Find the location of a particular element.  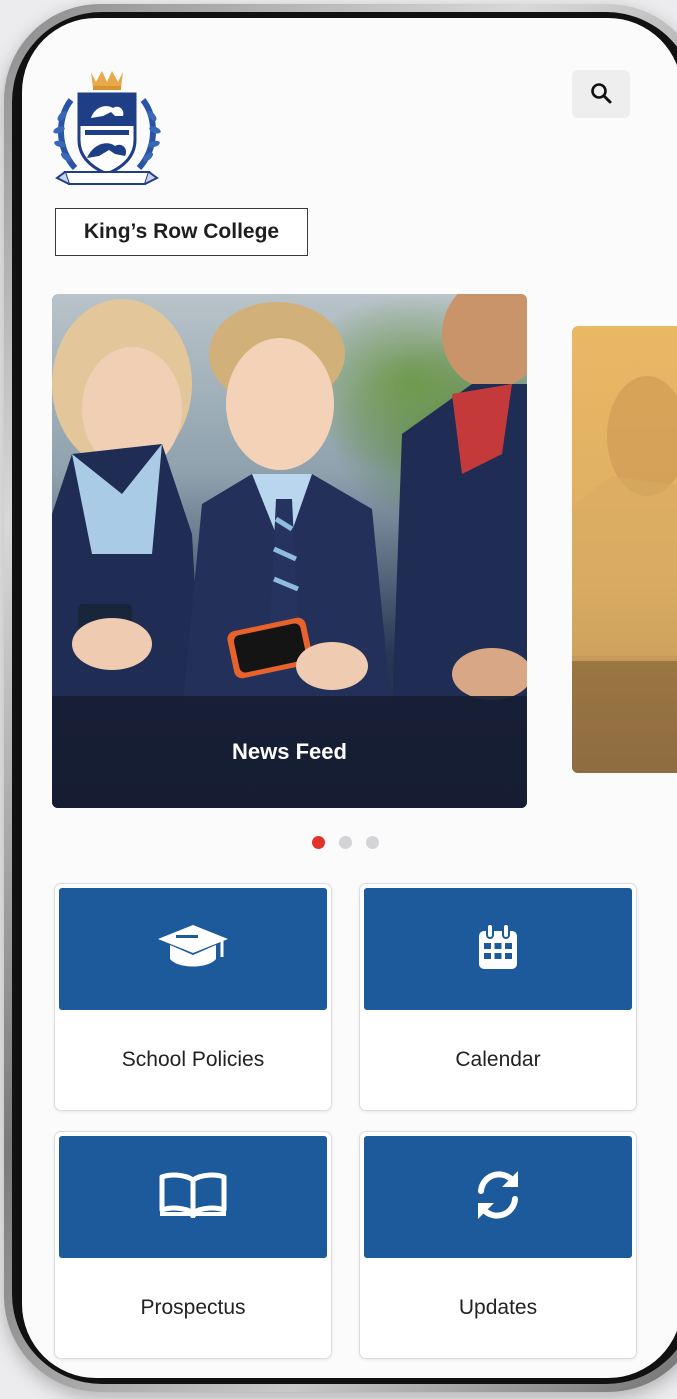

tile-label: Updates is located at coordinates (498, 1307).